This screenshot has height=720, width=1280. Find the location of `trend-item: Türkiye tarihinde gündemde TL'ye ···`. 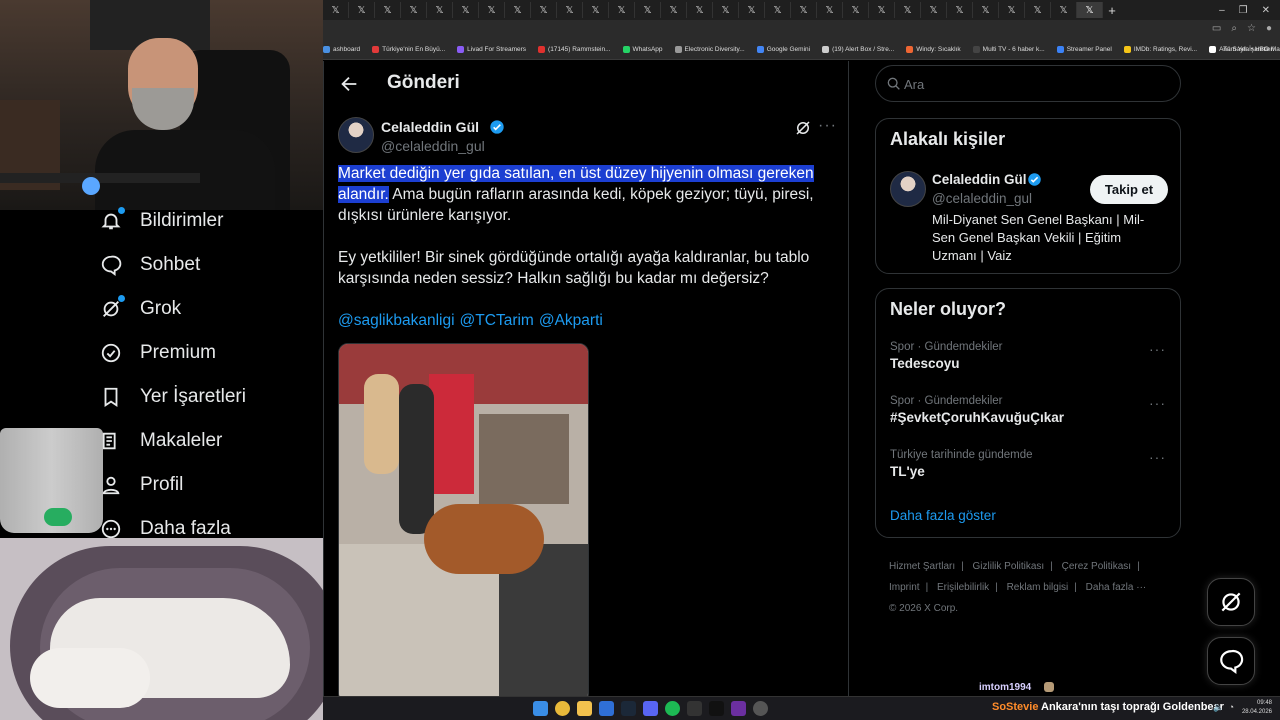

trend-item: Türkiye tarihinde gündemde TL'ye ··· is located at coordinates (1031, 469).